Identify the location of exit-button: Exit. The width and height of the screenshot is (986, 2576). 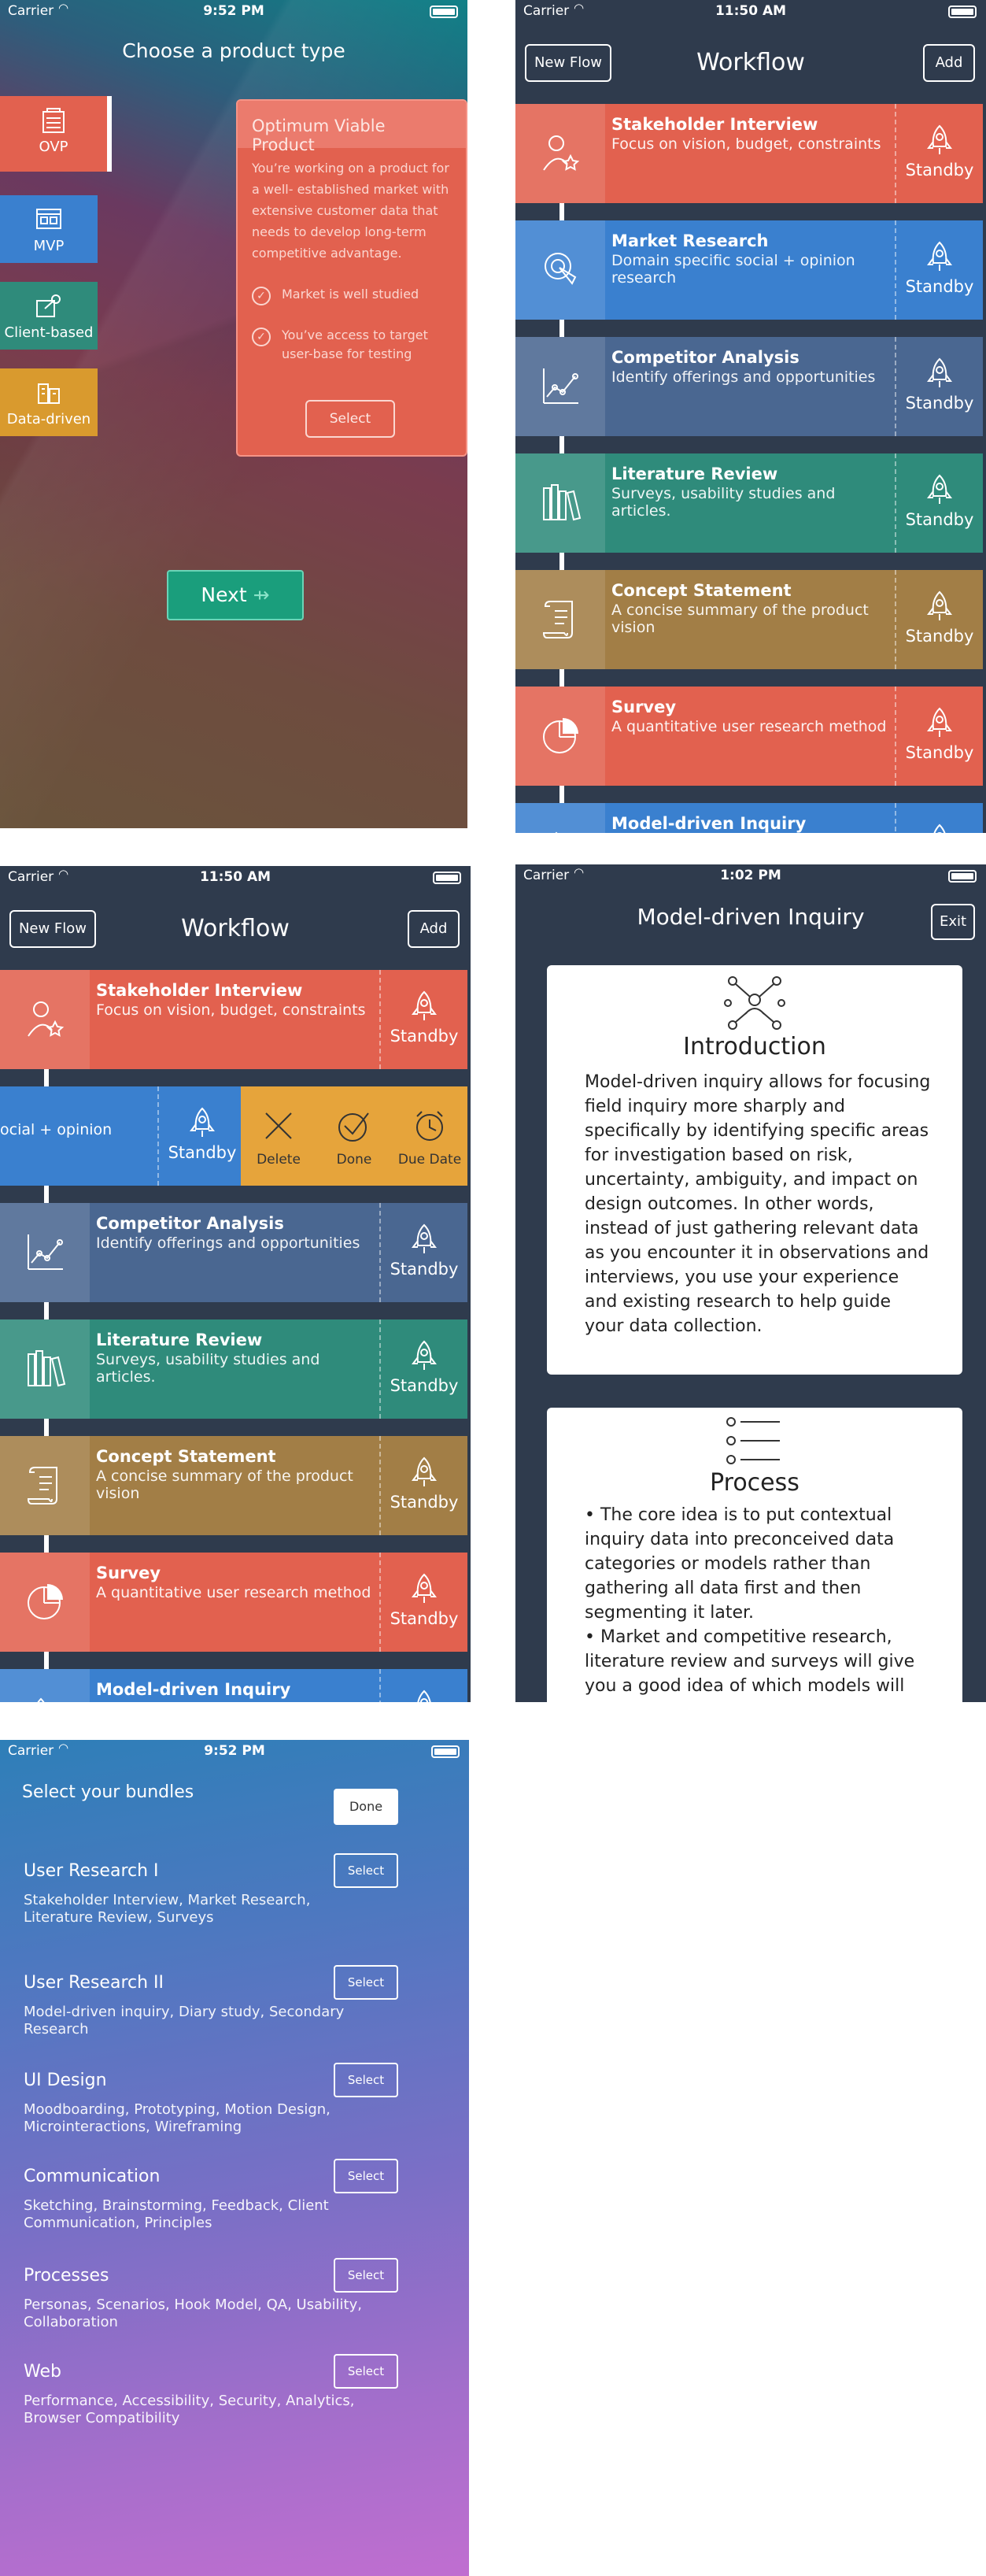
(953, 922).